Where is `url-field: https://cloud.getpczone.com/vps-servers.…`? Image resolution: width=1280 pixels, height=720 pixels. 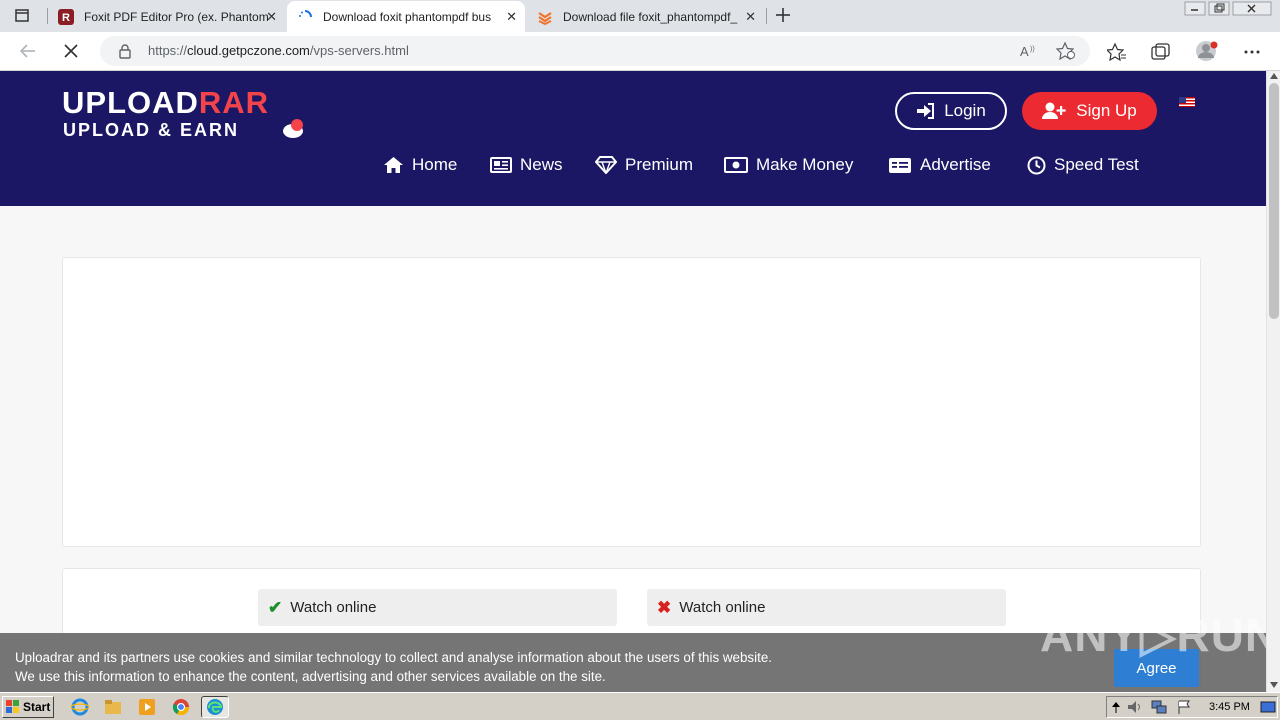
url-field: https://cloud.getpczone.com/vps-servers.… is located at coordinates (595, 51).